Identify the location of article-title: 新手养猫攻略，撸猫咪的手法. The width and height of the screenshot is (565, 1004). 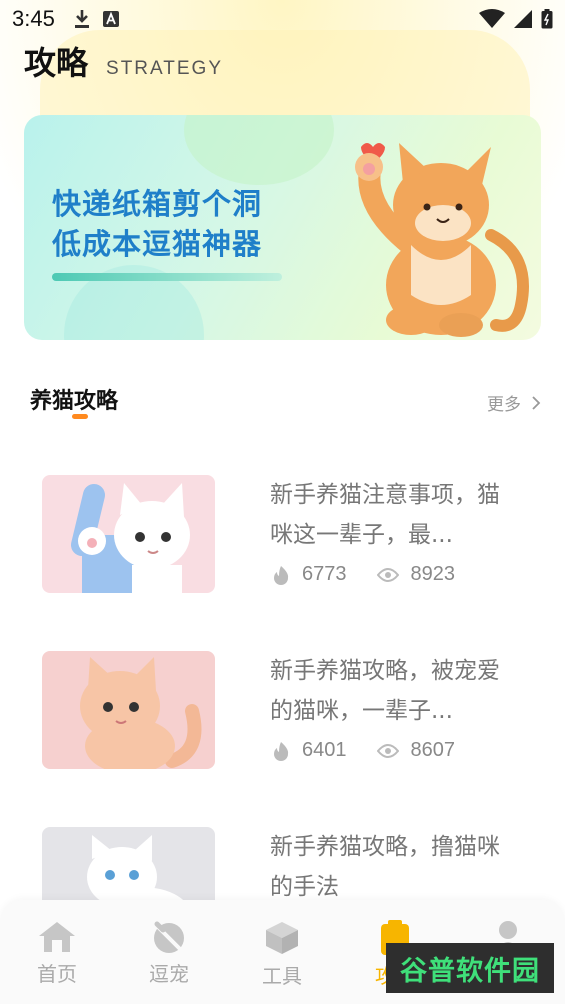
(385, 867).